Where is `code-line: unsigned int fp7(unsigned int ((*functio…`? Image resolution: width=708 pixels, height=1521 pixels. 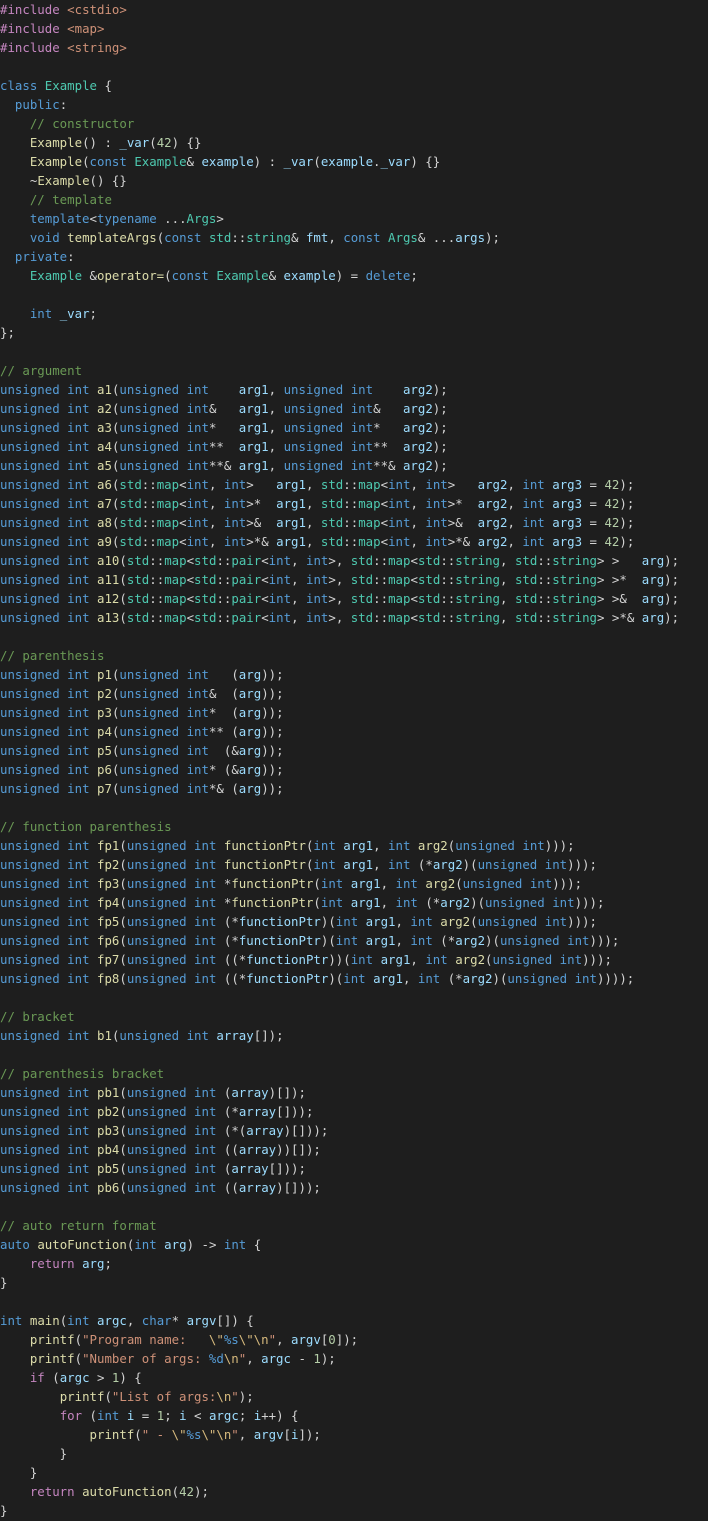 code-line: unsigned int fp7(unsigned int ((*functio… is located at coordinates (354, 959).